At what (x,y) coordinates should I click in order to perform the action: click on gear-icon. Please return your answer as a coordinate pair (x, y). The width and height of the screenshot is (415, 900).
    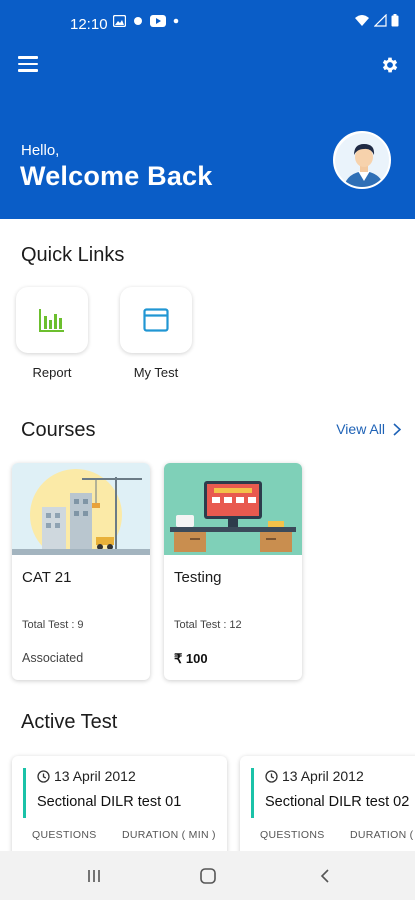
    Looking at the image, I should click on (390, 65).